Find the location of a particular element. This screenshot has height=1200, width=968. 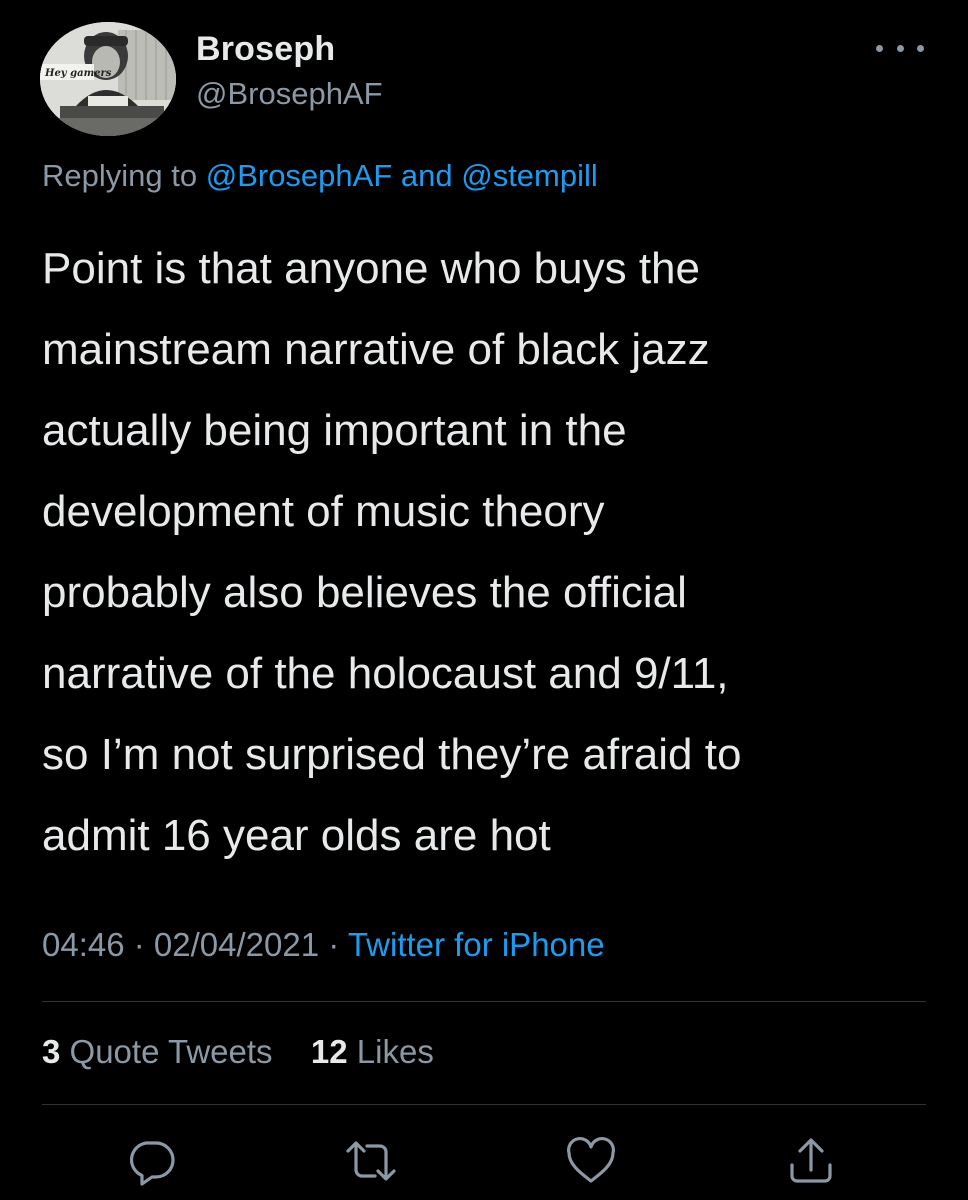

quote-tweets-stat: 3 Quote Tweets is located at coordinates (157, 1051).